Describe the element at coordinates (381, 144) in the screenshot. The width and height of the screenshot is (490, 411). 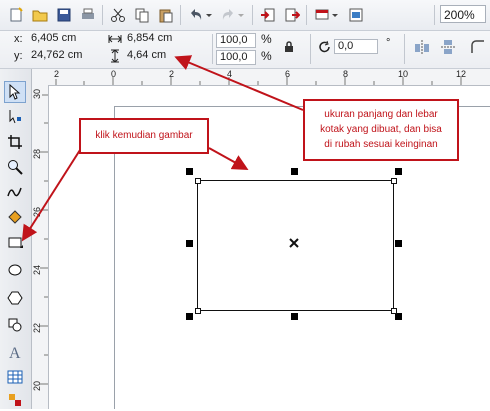
I see `callout-text-line: di rubah sesuai keinginan` at that location.